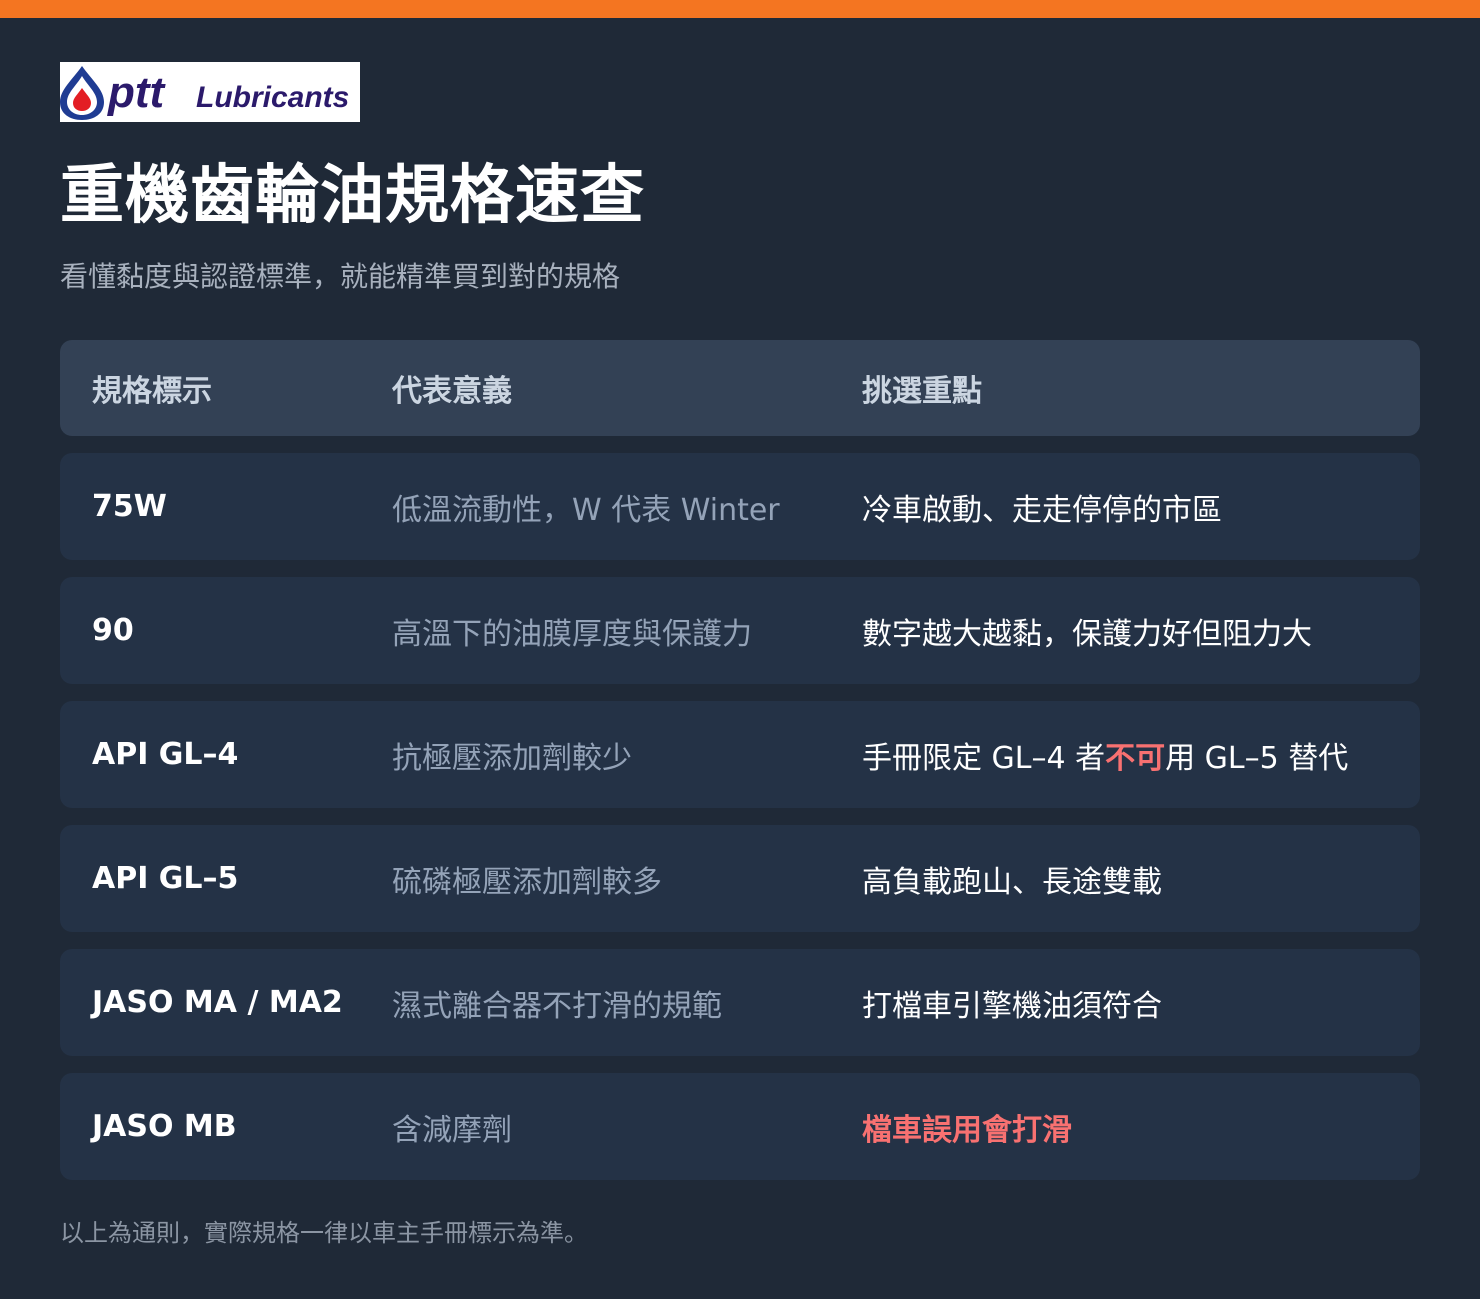  Describe the element at coordinates (984, 758) in the screenshot. I see `tip-text-before: 手冊限定 GL–4 者` at that location.